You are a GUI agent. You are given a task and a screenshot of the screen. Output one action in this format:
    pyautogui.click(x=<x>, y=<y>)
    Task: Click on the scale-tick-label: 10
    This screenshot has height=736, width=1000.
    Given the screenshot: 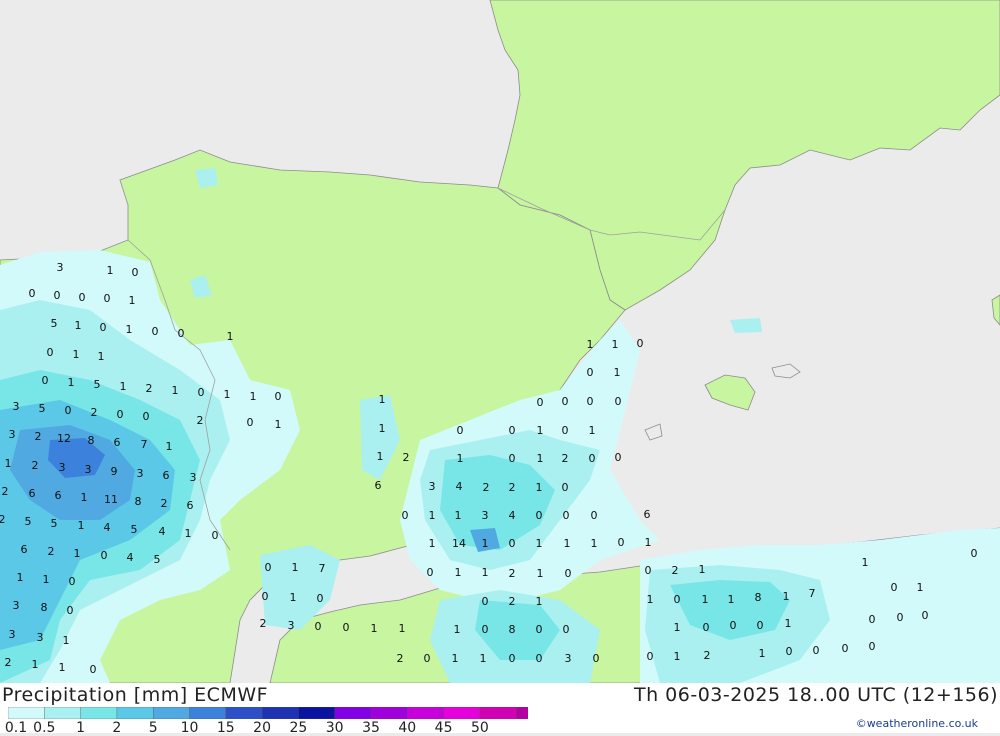 What is the action you would take?
    pyautogui.click(x=189, y=728)
    